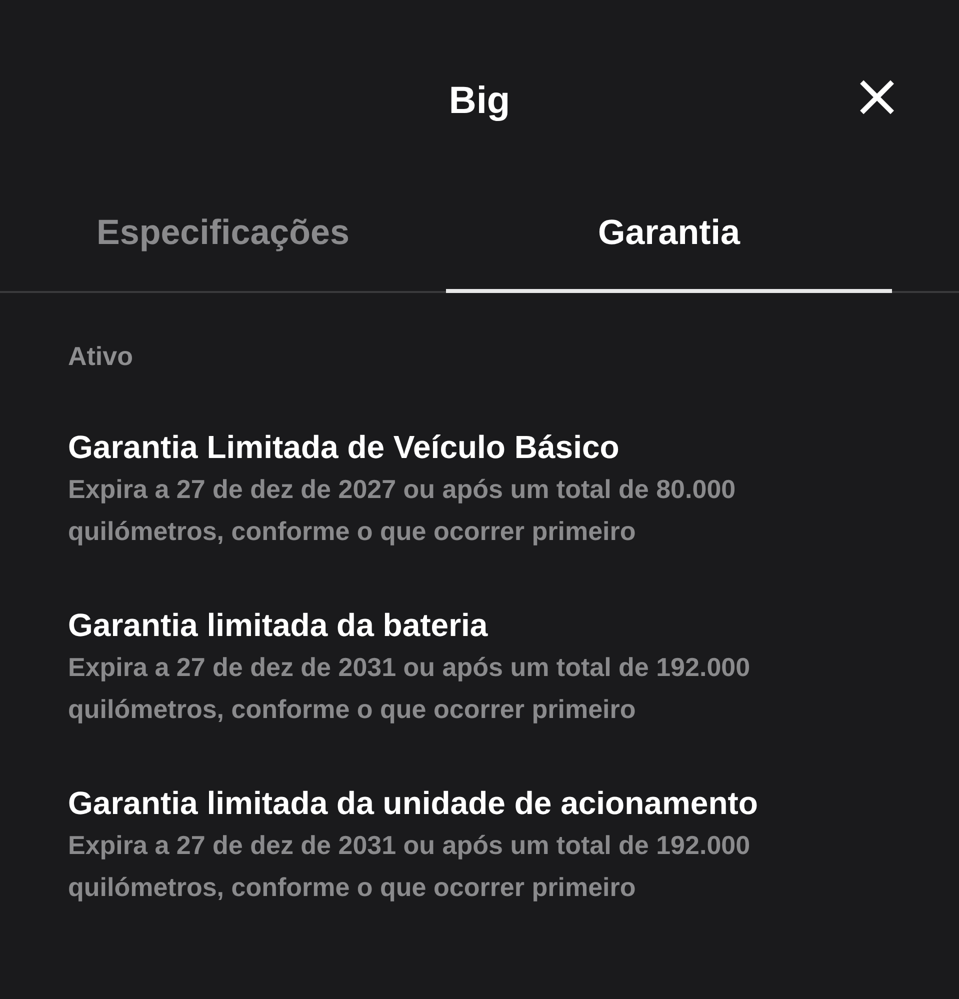 Image resolution: width=959 pixels, height=999 pixels. What do you see at coordinates (877, 96) in the screenshot?
I see `close-button: ×` at bounding box center [877, 96].